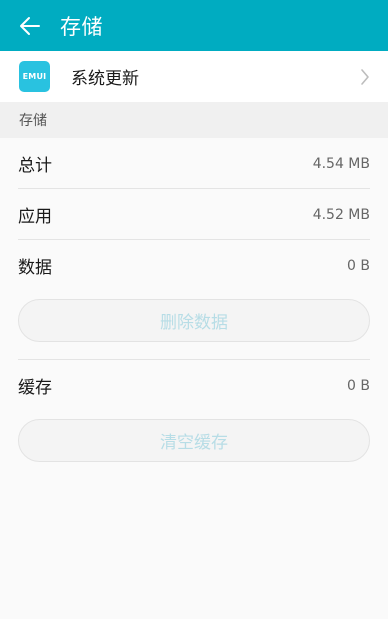 The width and height of the screenshot is (388, 619). Describe the element at coordinates (358, 385) in the screenshot. I see `cache-size-value: 0 B` at that location.